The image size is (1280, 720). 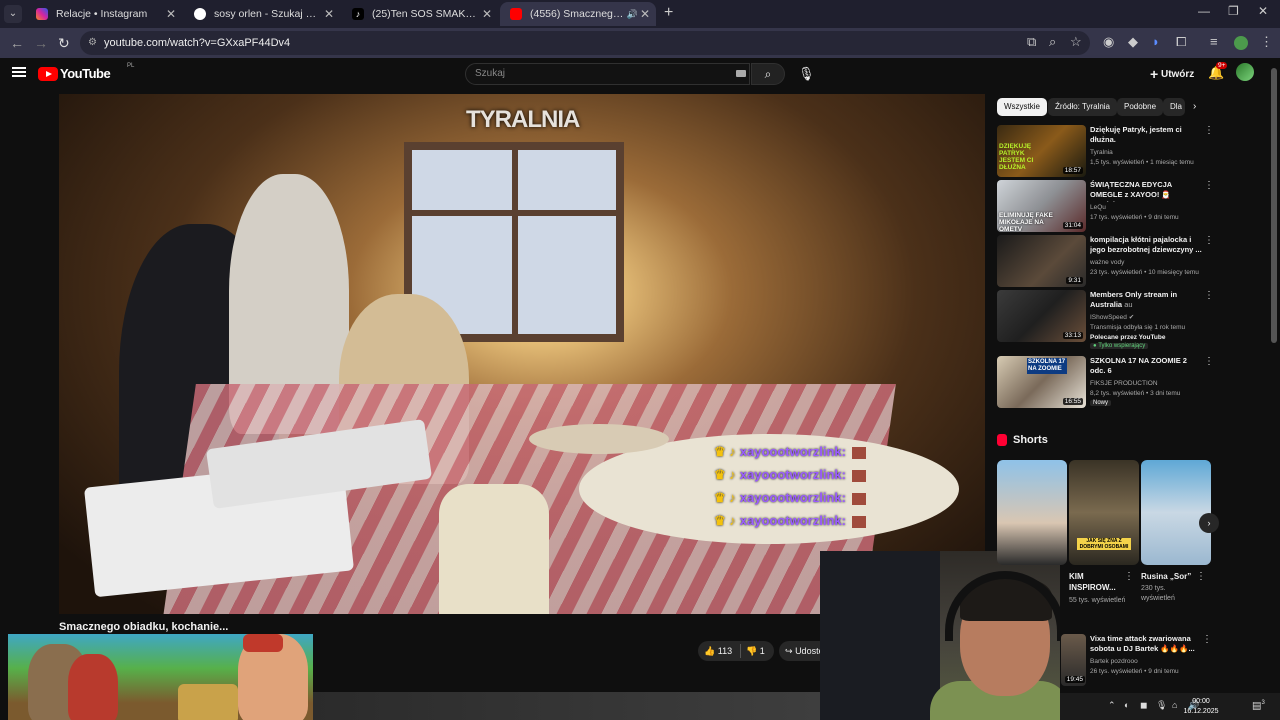 What do you see at coordinates (41, 43) in the screenshot?
I see `forward-icon: →` at bounding box center [41, 43].